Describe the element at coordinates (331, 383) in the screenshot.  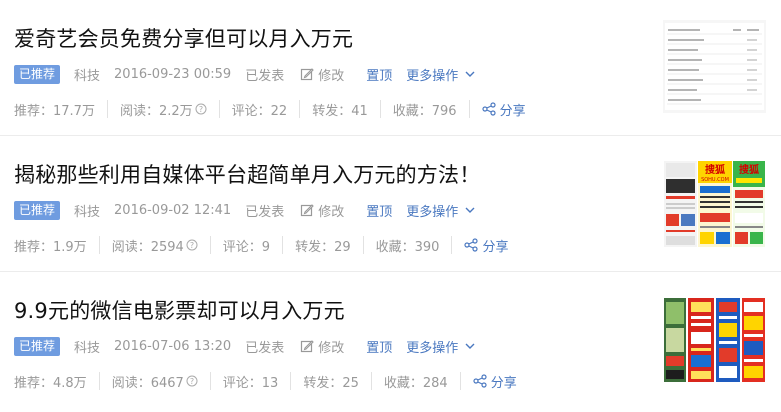
I see `forward-count: 转发：25` at that location.